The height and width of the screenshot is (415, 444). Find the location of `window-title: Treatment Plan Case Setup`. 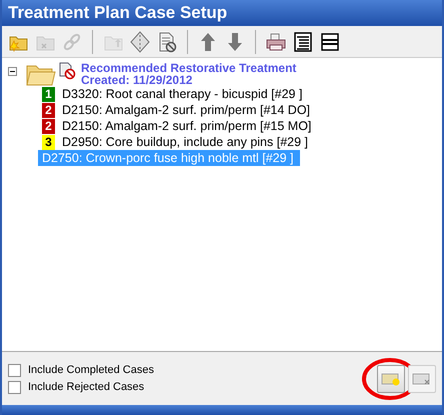

window-title: Treatment Plan Case Setup is located at coordinates (118, 13).